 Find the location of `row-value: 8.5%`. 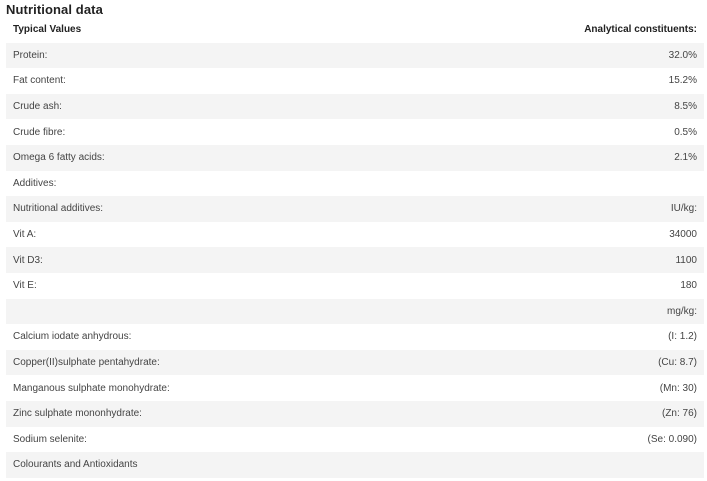

row-value: 8.5% is located at coordinates (685, 107).